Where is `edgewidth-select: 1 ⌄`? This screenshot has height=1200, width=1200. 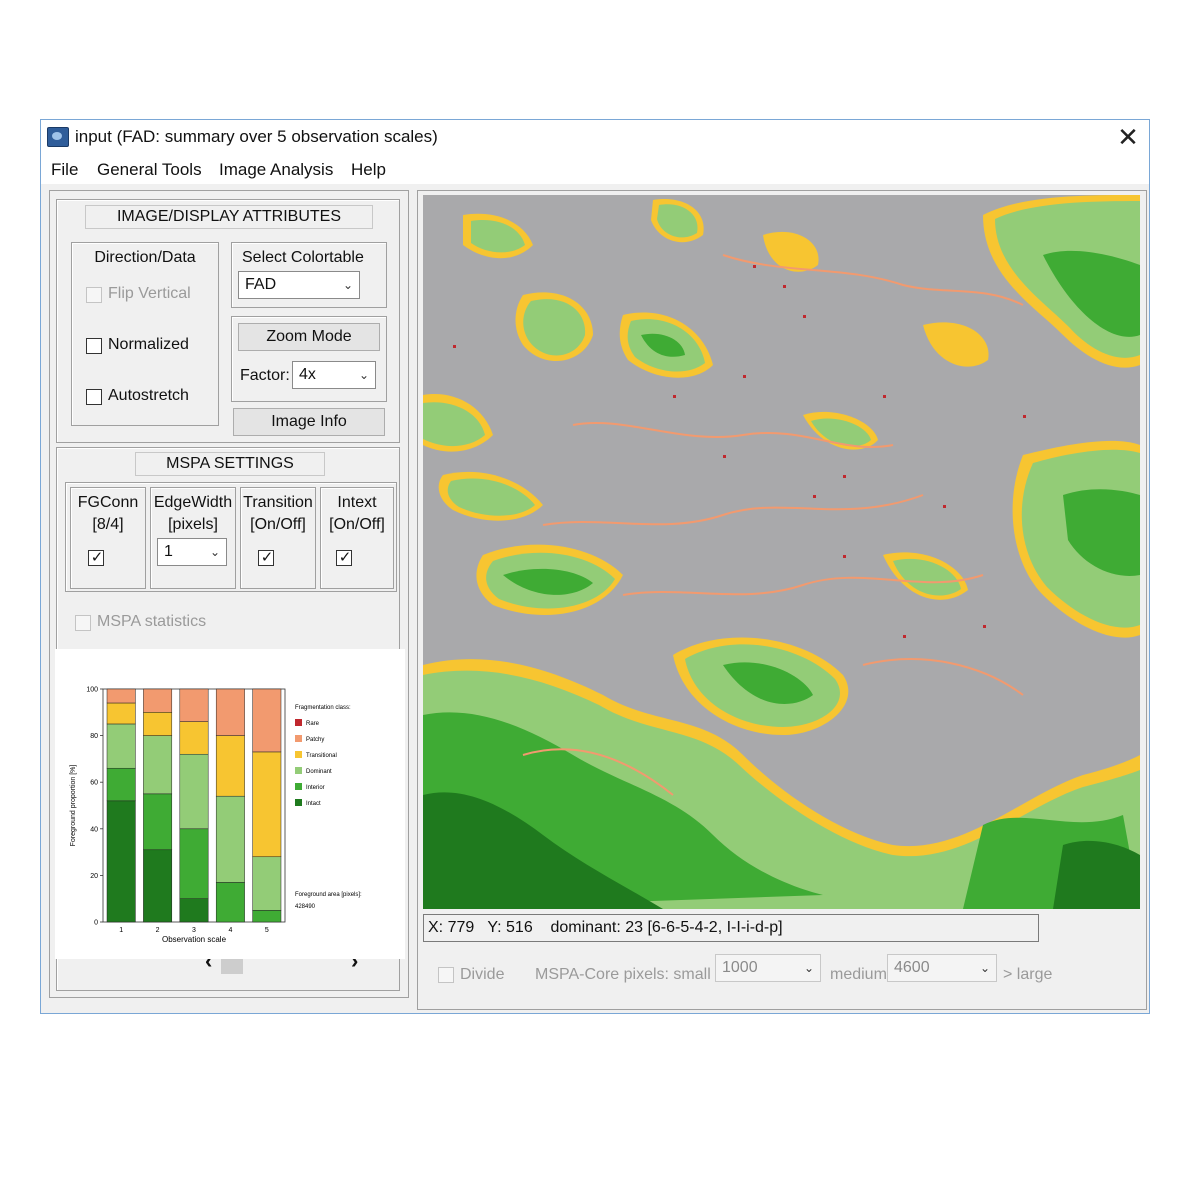 edgewidth-select: 1 ⌄ is located at coordinates (192, 552).